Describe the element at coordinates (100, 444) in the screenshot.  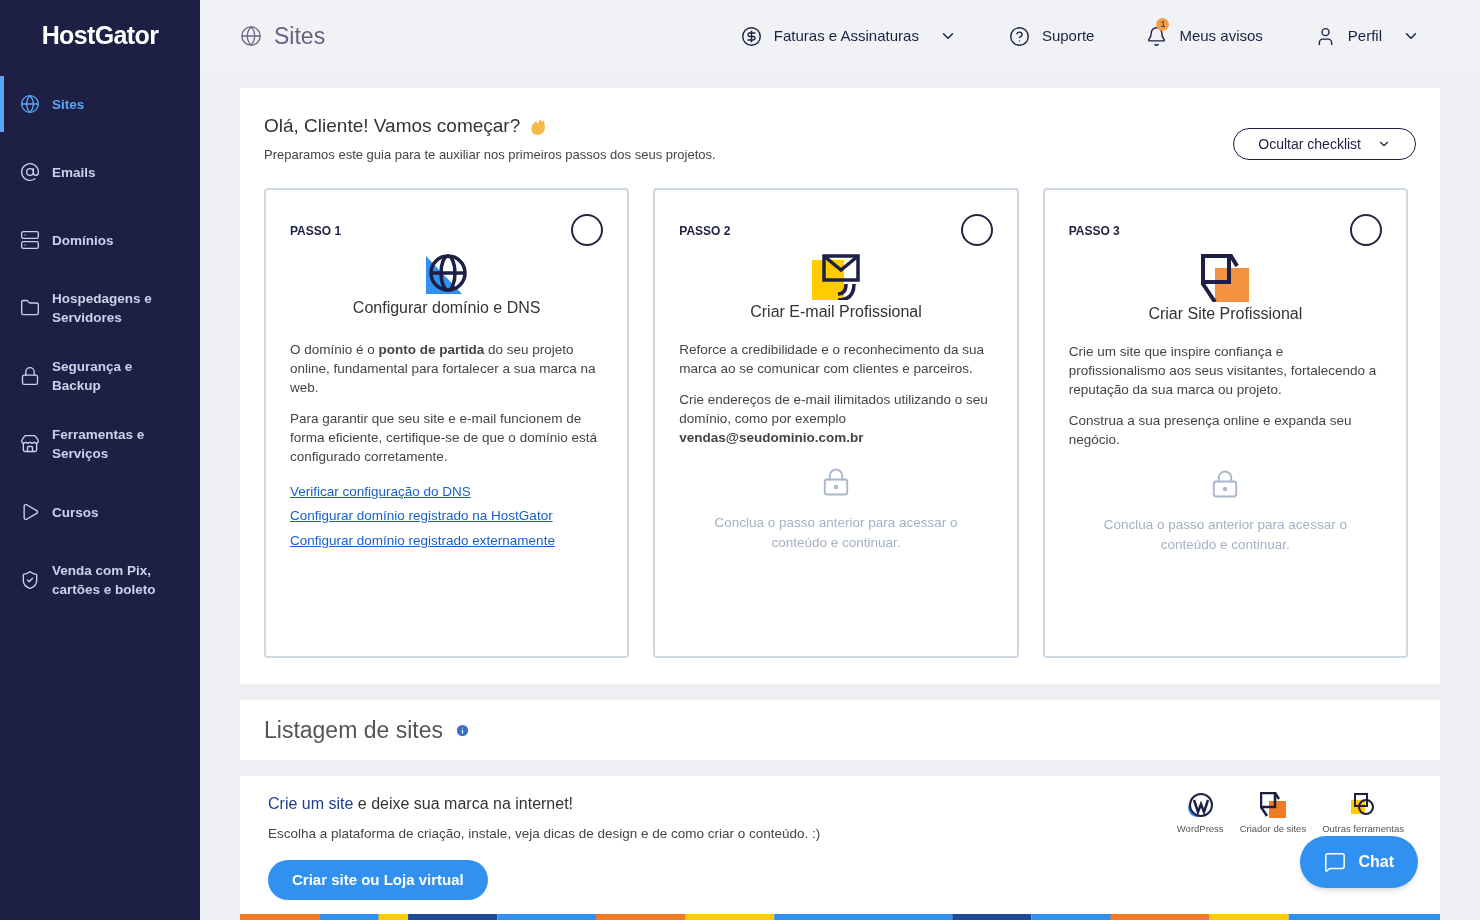
I see `sidebar-item: Ferramentas e Serviços` at that location.